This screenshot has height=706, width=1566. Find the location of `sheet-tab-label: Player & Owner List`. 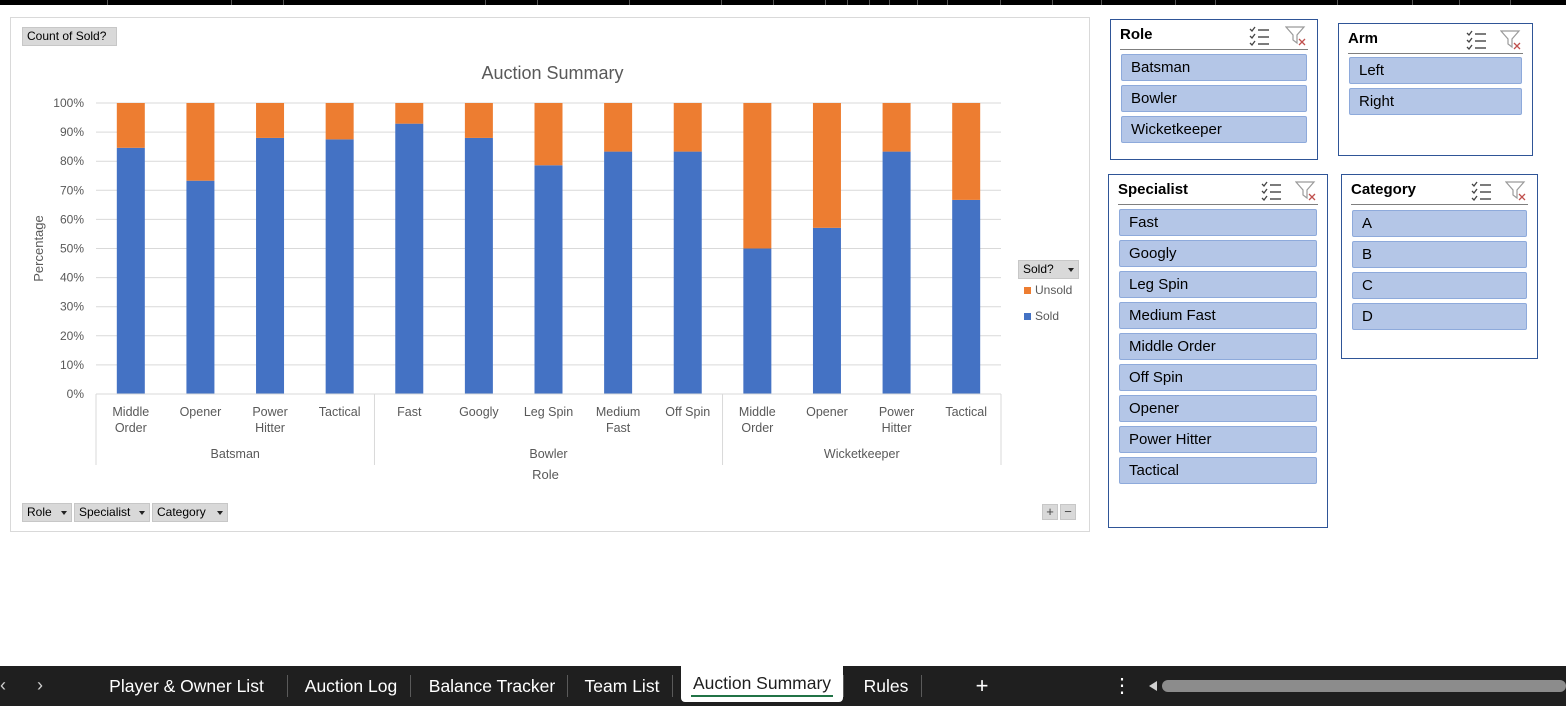

sheet-tab-label: Player & Owner List is located at coordinates (186, 686).